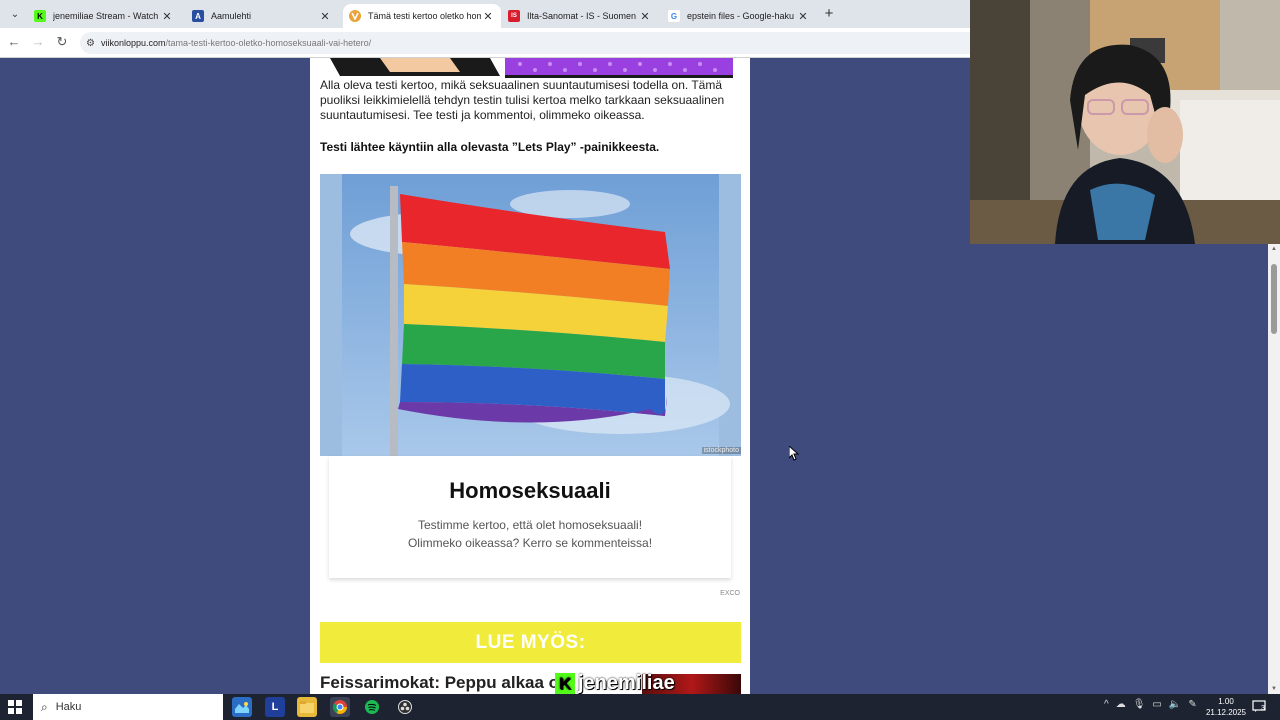  I want to click on tab-label: epstein files - Google-haku, so click(741, 16).